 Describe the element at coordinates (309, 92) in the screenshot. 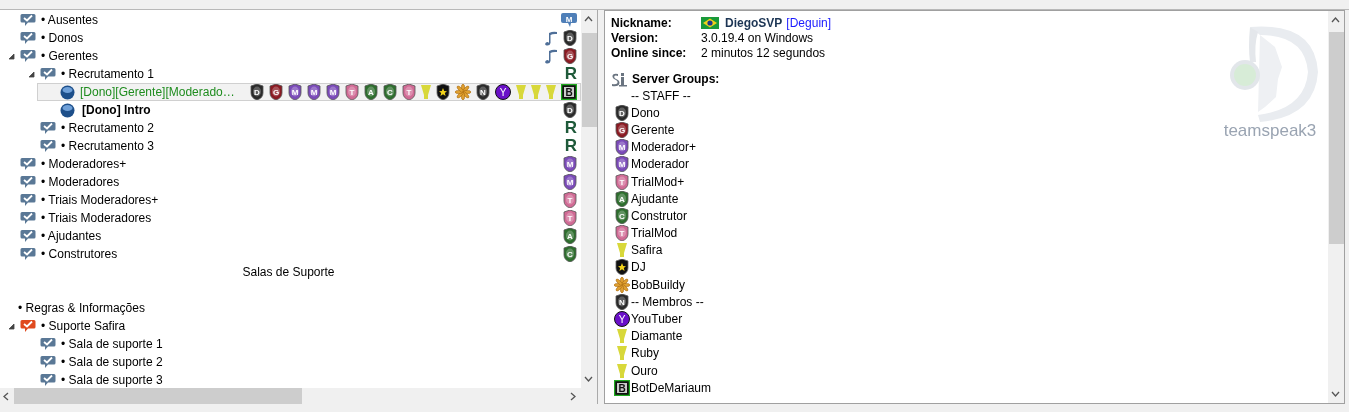

I see `client-row: [Dono][Gerente][Moderado… D G M M M T A C T N Y B` at that location.